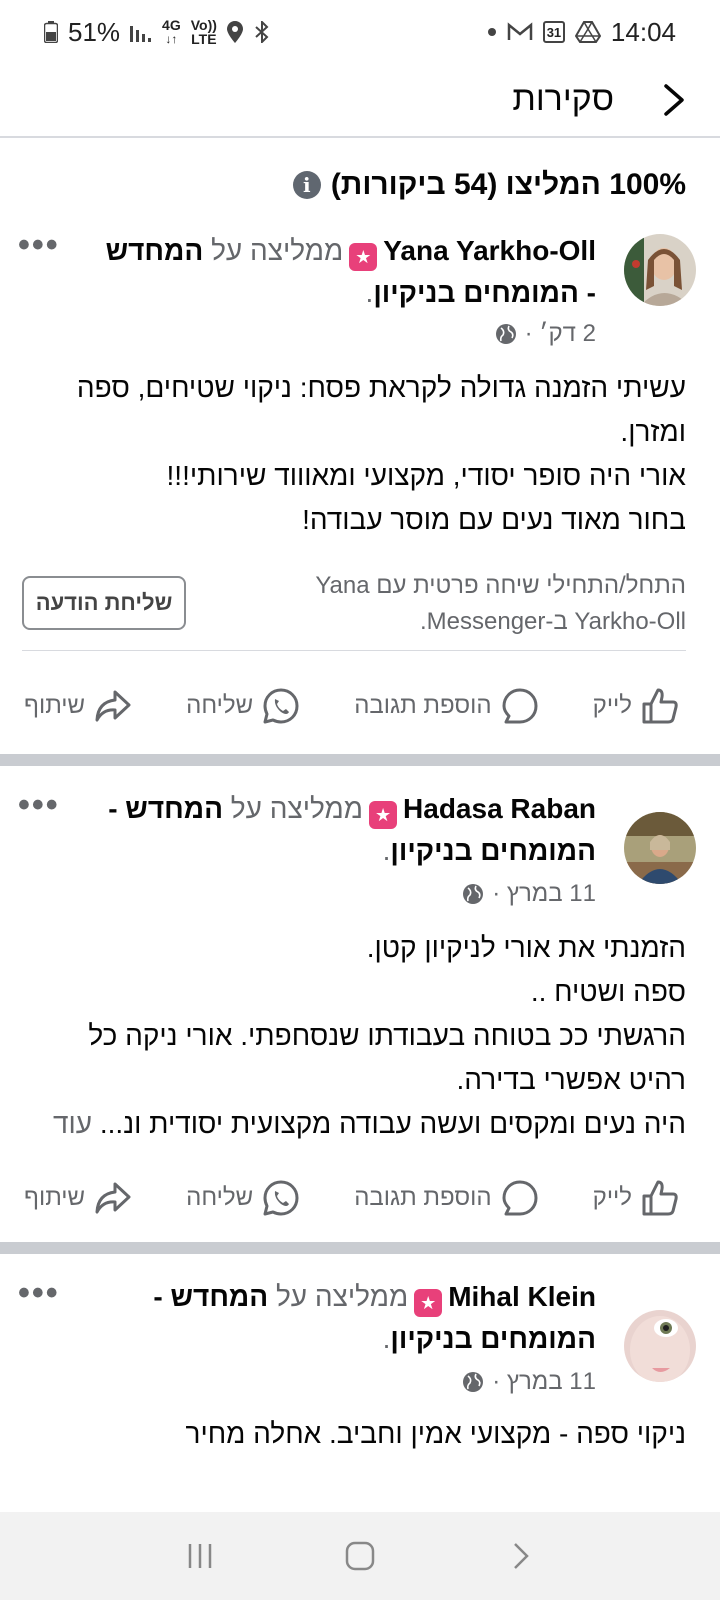 The image size is (720, 1600). I want to click on review-line: ספה ושטיח .., so click(608, 991).